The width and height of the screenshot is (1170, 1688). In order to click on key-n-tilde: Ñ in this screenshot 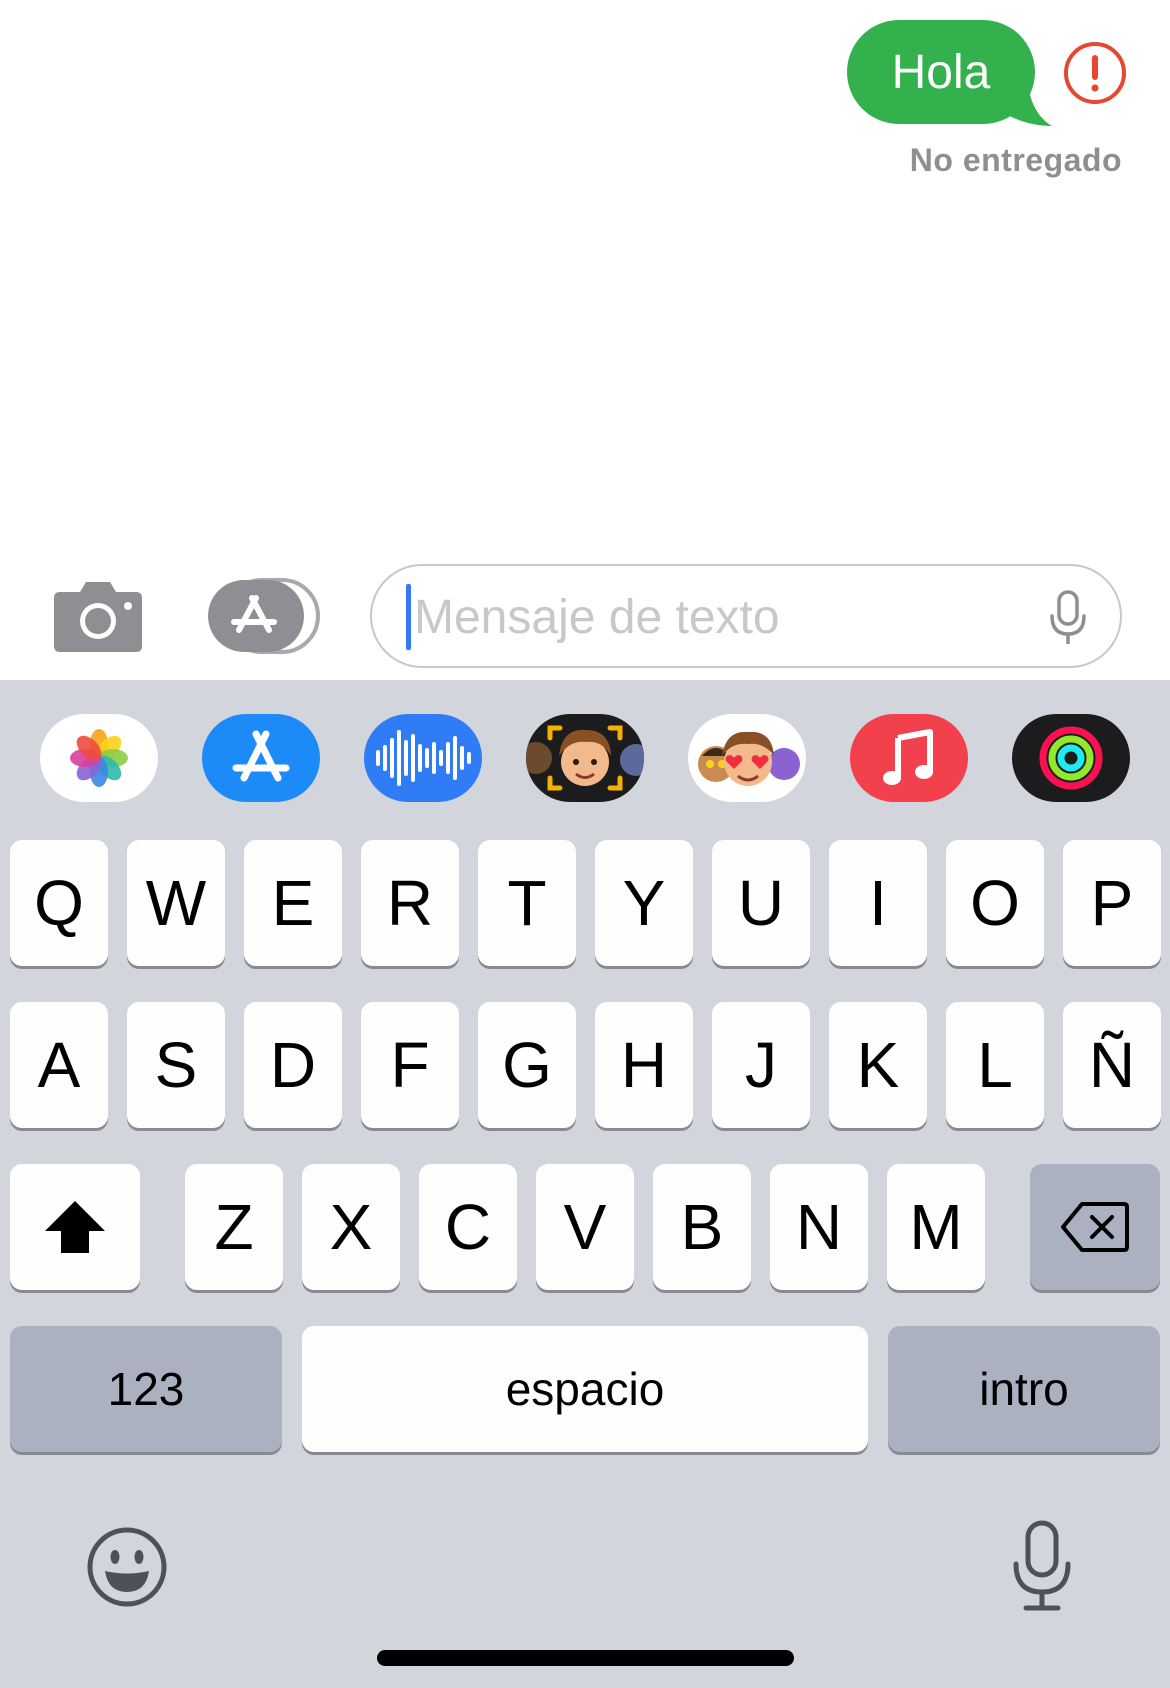, I will do `click(1112, 1065)`.